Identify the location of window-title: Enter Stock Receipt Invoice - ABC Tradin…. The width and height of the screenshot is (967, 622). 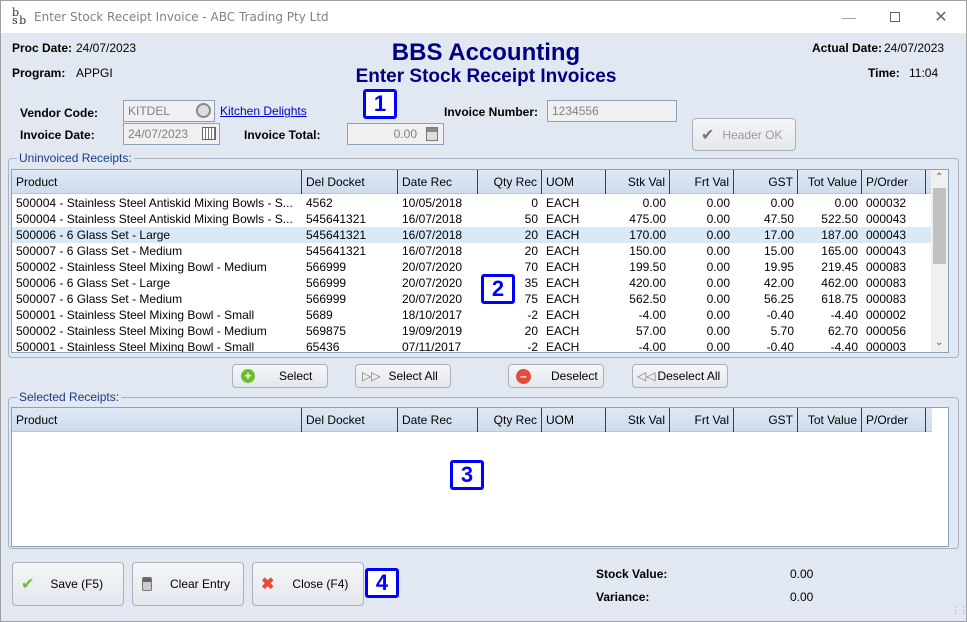
(181, 17).